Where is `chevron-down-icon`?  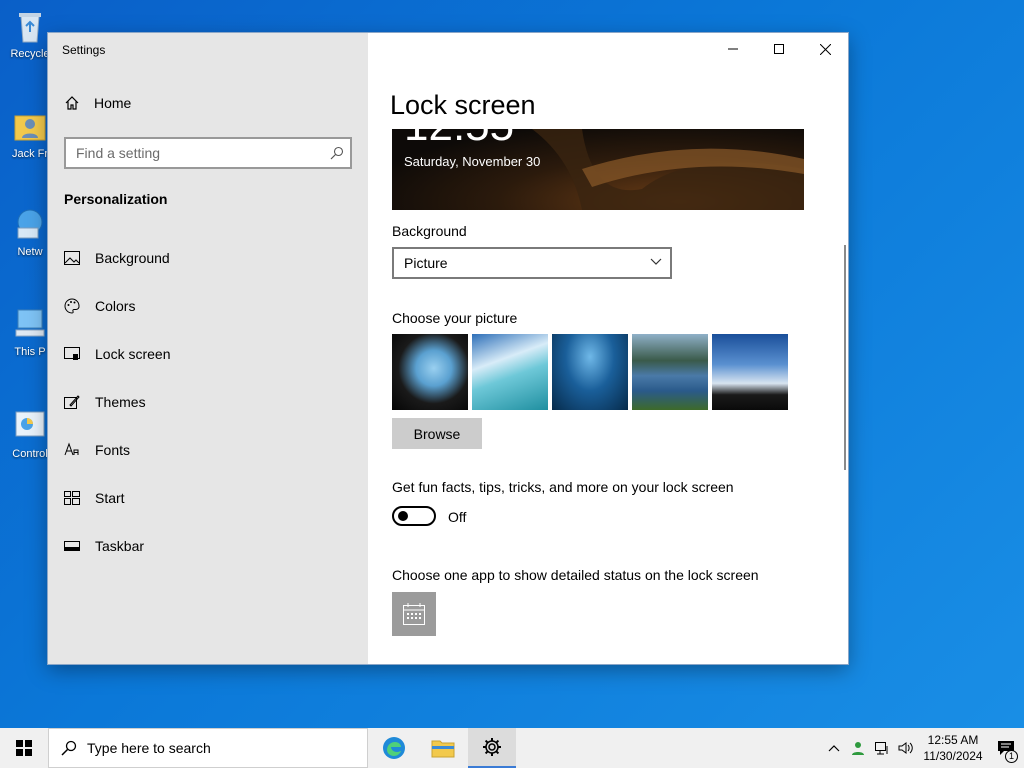
chevron-down-icon is located at coordinates (656, 261).